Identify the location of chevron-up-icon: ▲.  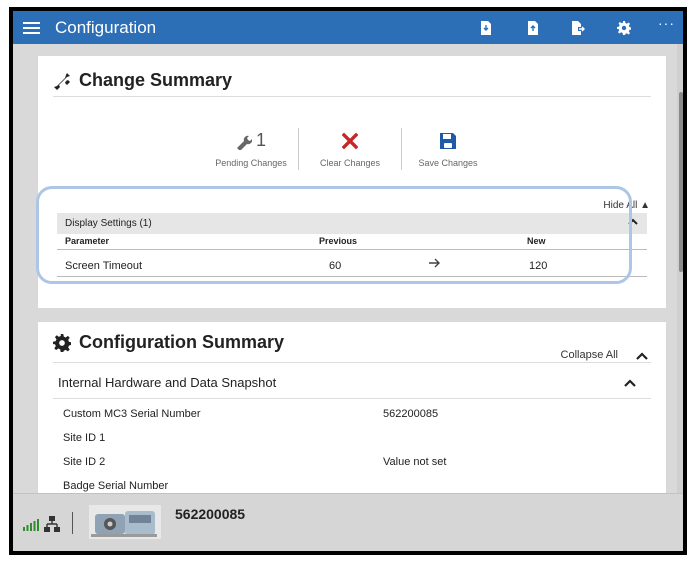
(645, 205).